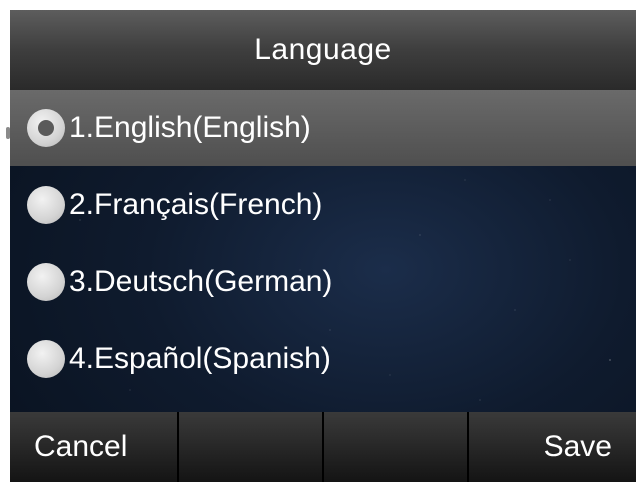  I want to click on radio-selected-icon, so click(46, 128).